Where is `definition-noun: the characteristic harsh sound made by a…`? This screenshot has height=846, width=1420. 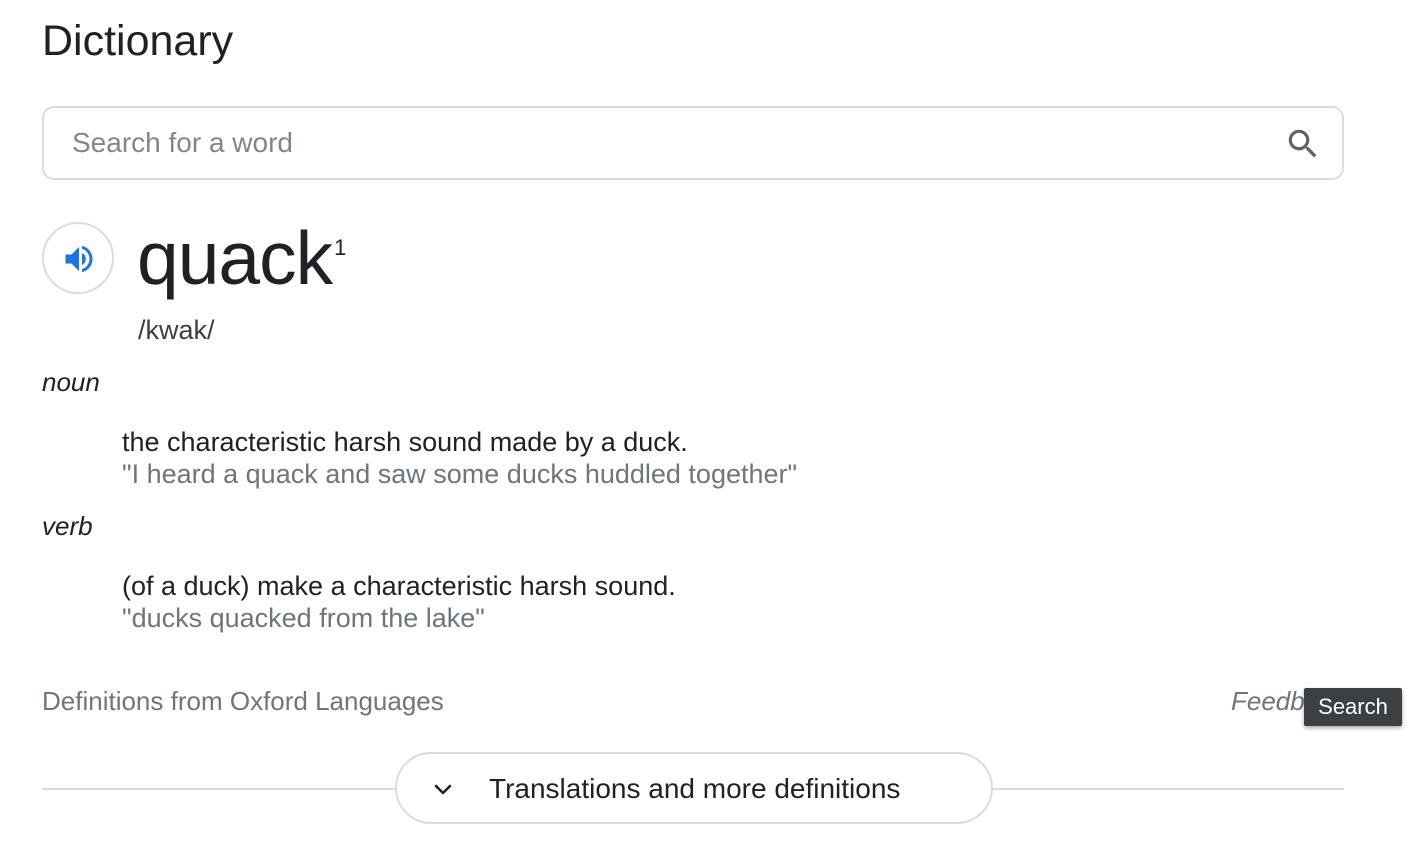 definition-noun: the characteristic harsh sound made by a… is located at coordinates (405, 442).